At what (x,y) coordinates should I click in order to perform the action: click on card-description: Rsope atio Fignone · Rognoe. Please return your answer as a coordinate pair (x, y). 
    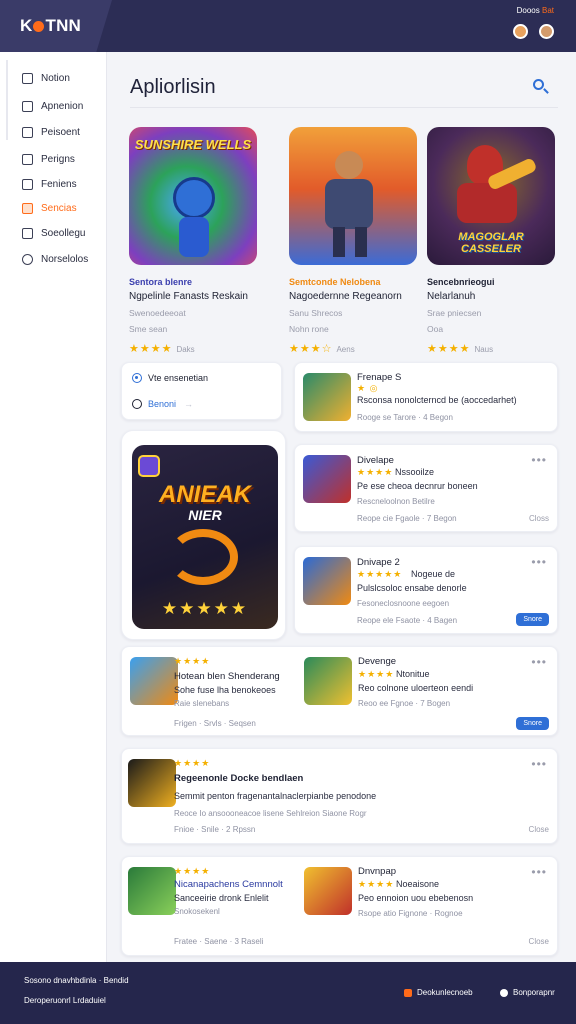
    Looking at the image, I should click on (410, 913).